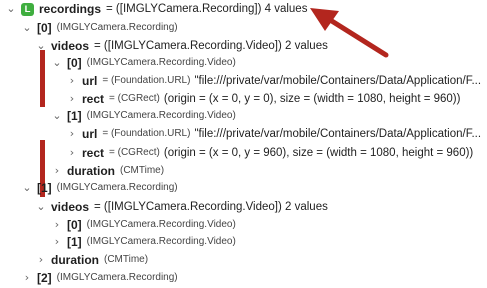  Describe the element at coordinates (70, 207) in the screenshot. I see `variable-name: videos` at that location.